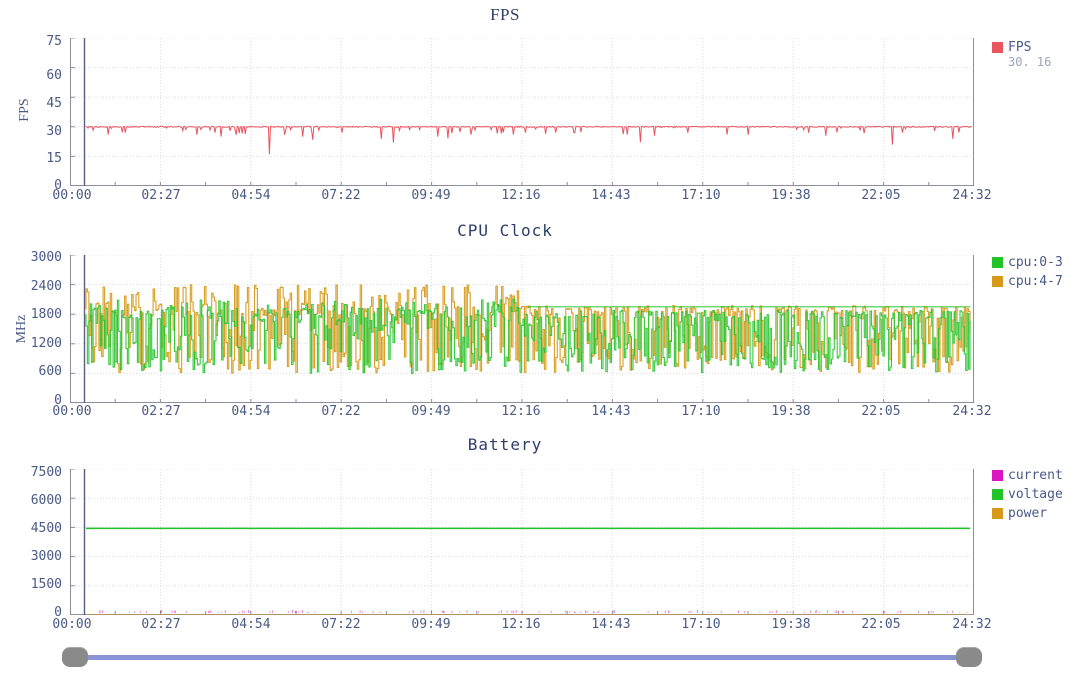 This screenshot has height=678, width=1080. What do you see at coordinates (520, 657) in the screenshot?
I see `slider-track` at bounding box center [520, 657].